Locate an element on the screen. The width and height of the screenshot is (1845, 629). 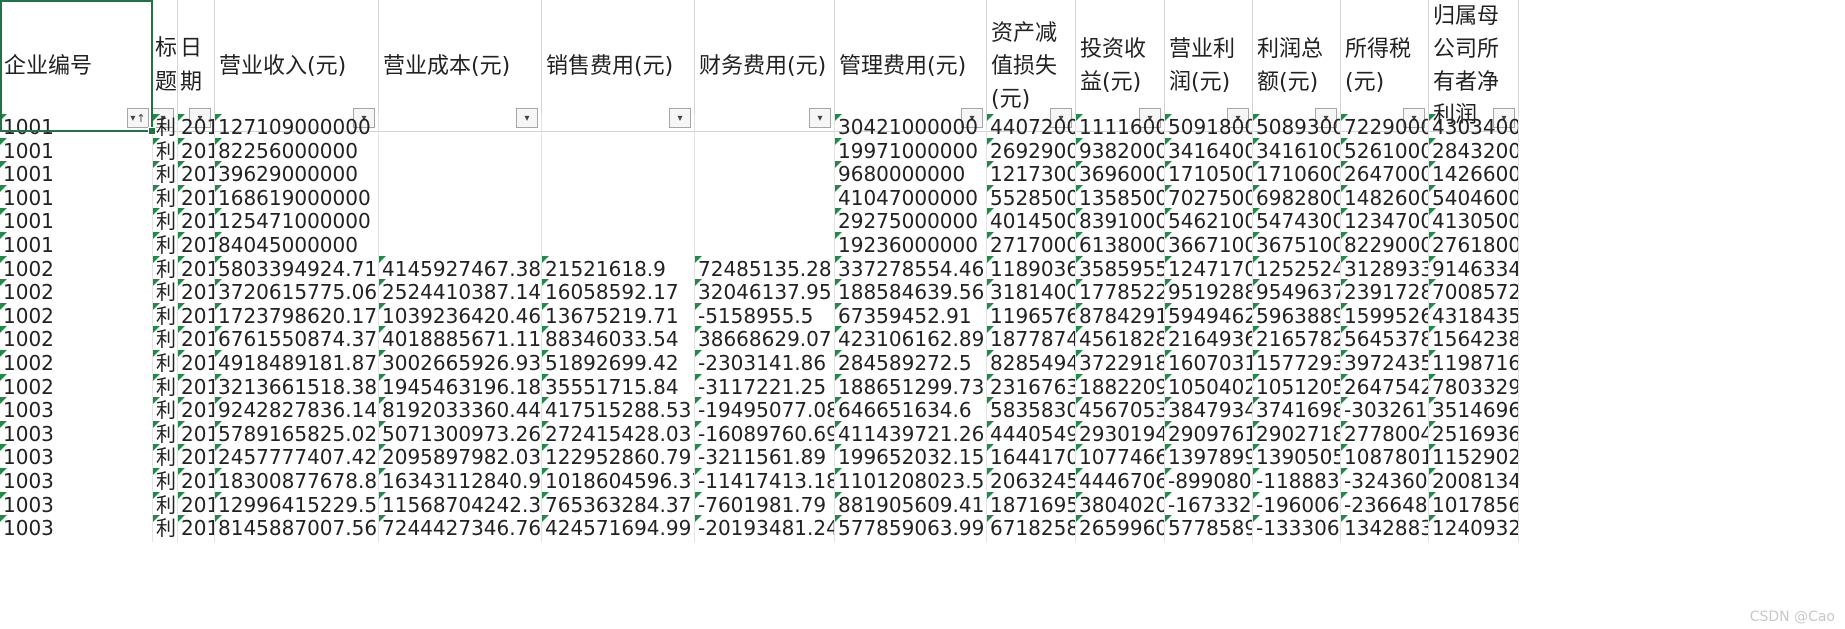
column-header: 营业利润(元) ▾ is located at coordinates (1209, 66).